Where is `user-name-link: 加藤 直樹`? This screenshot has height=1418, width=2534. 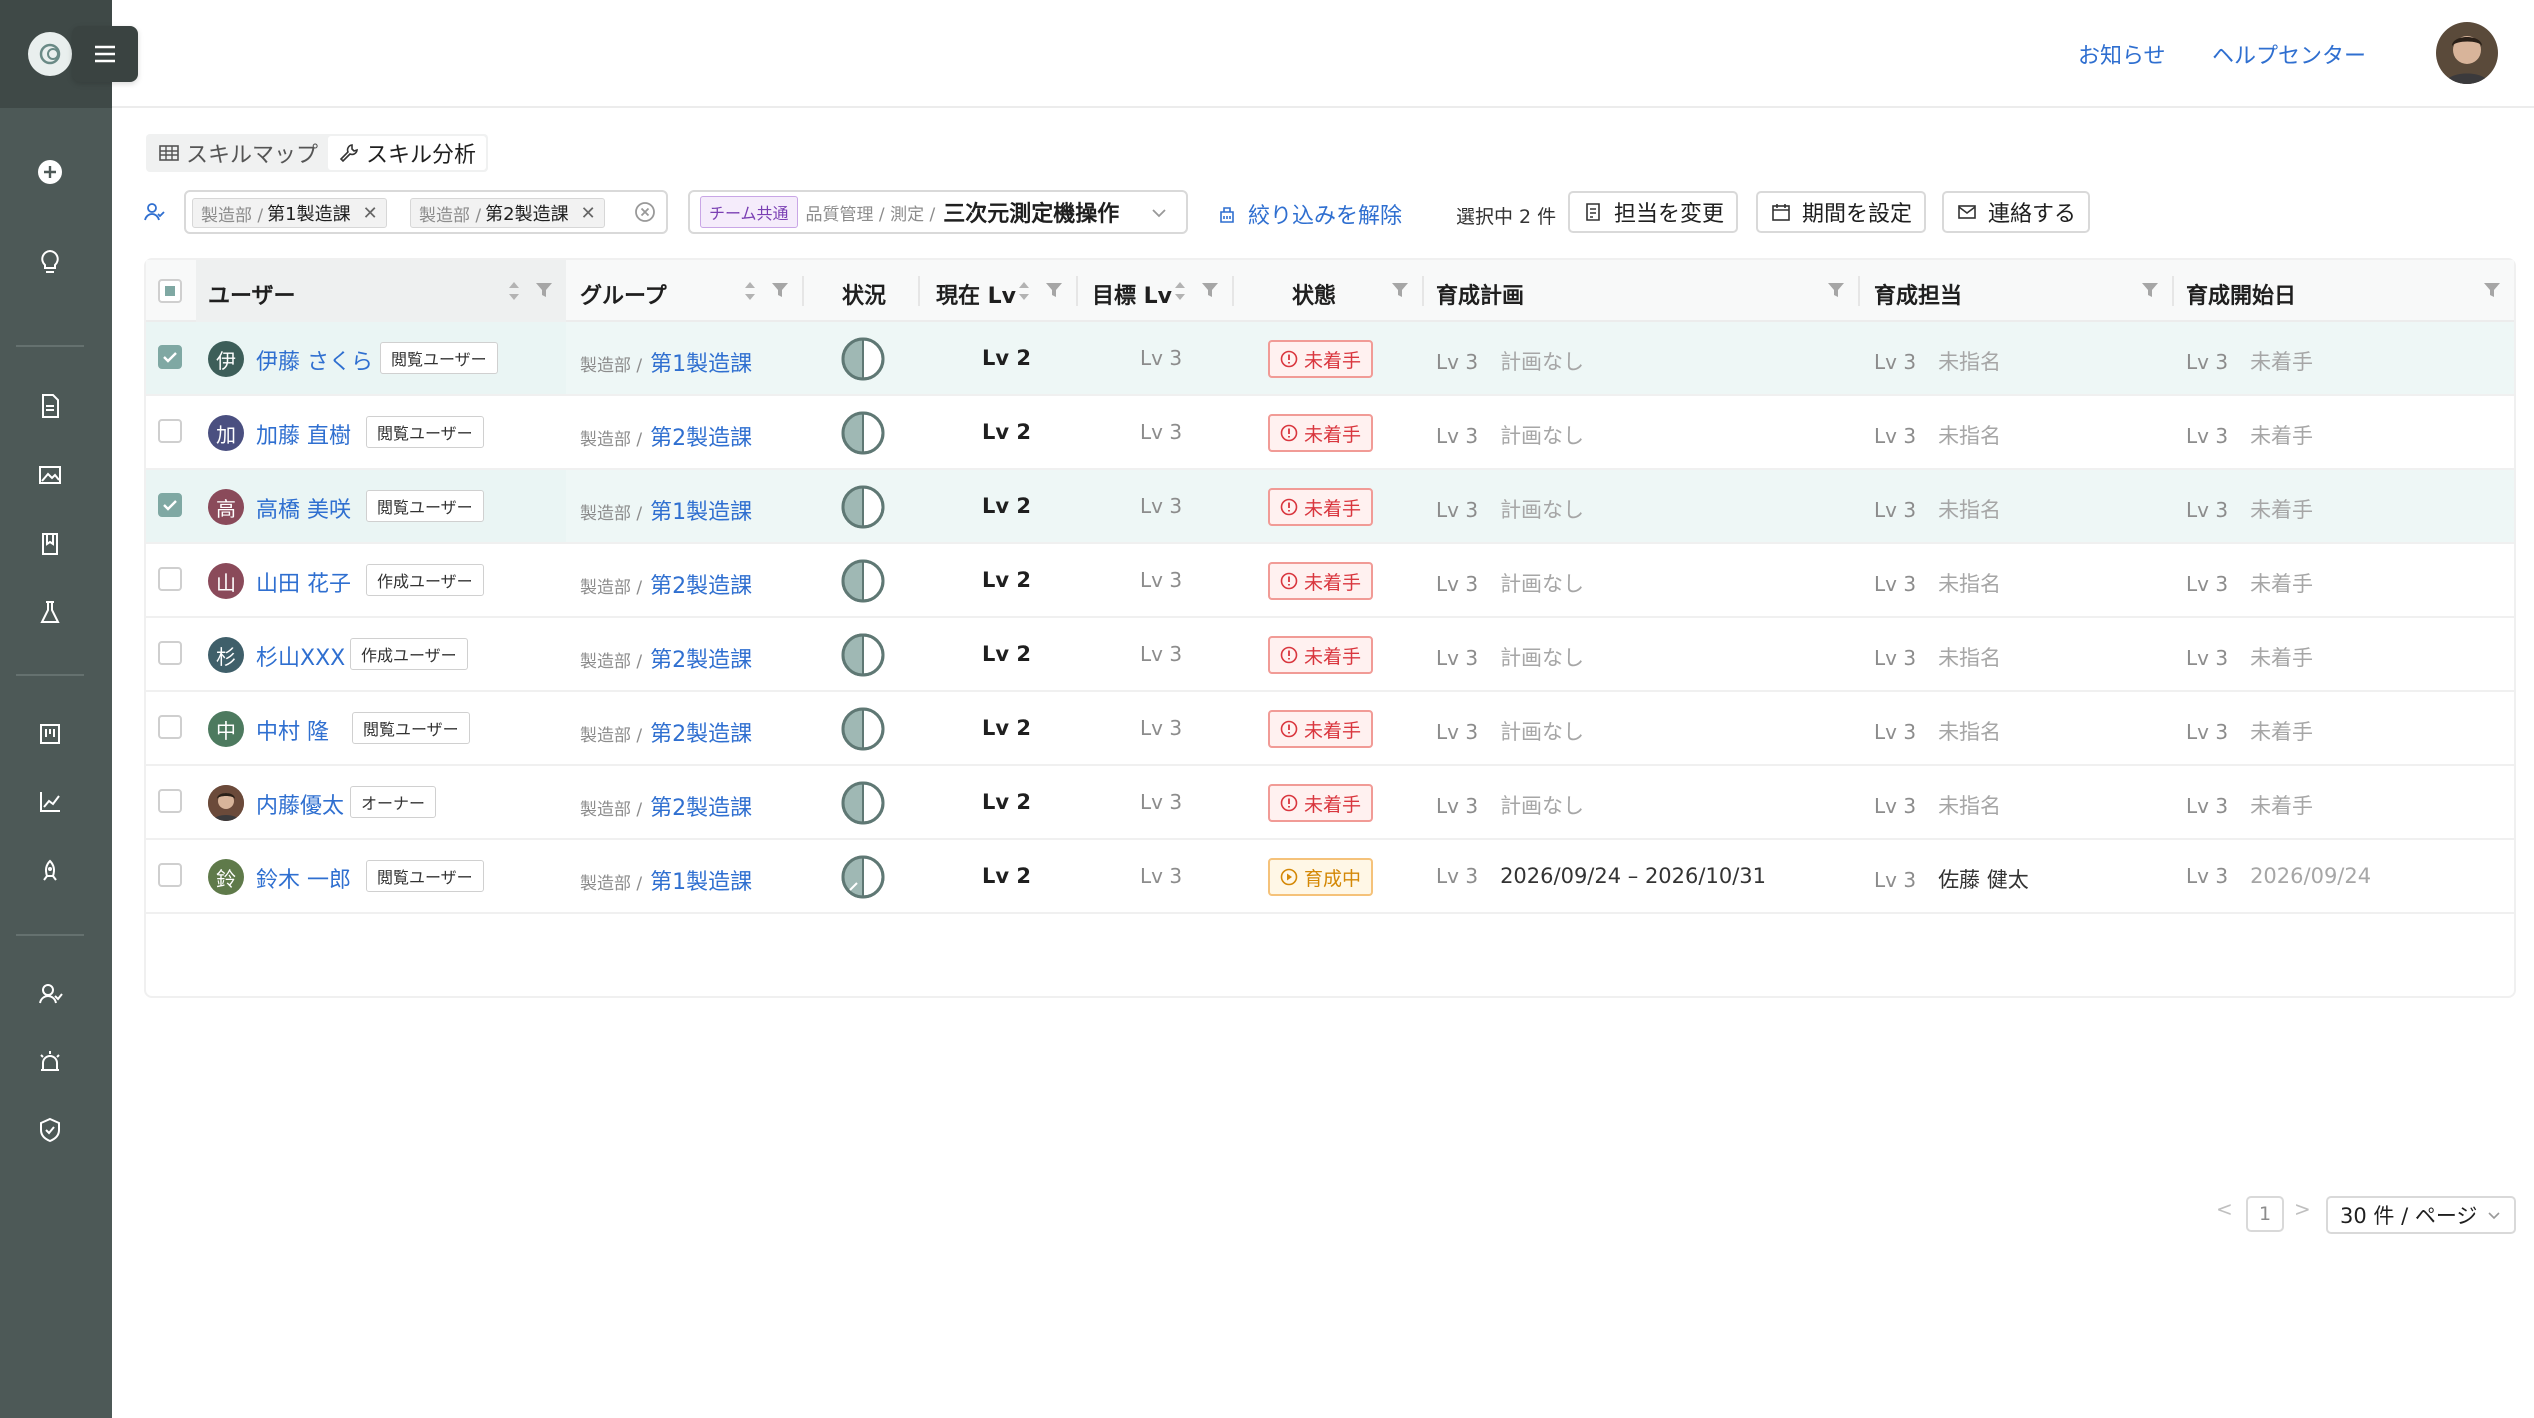 user-name-link: 加藤 直樹 is located at coordinates (303, 434).